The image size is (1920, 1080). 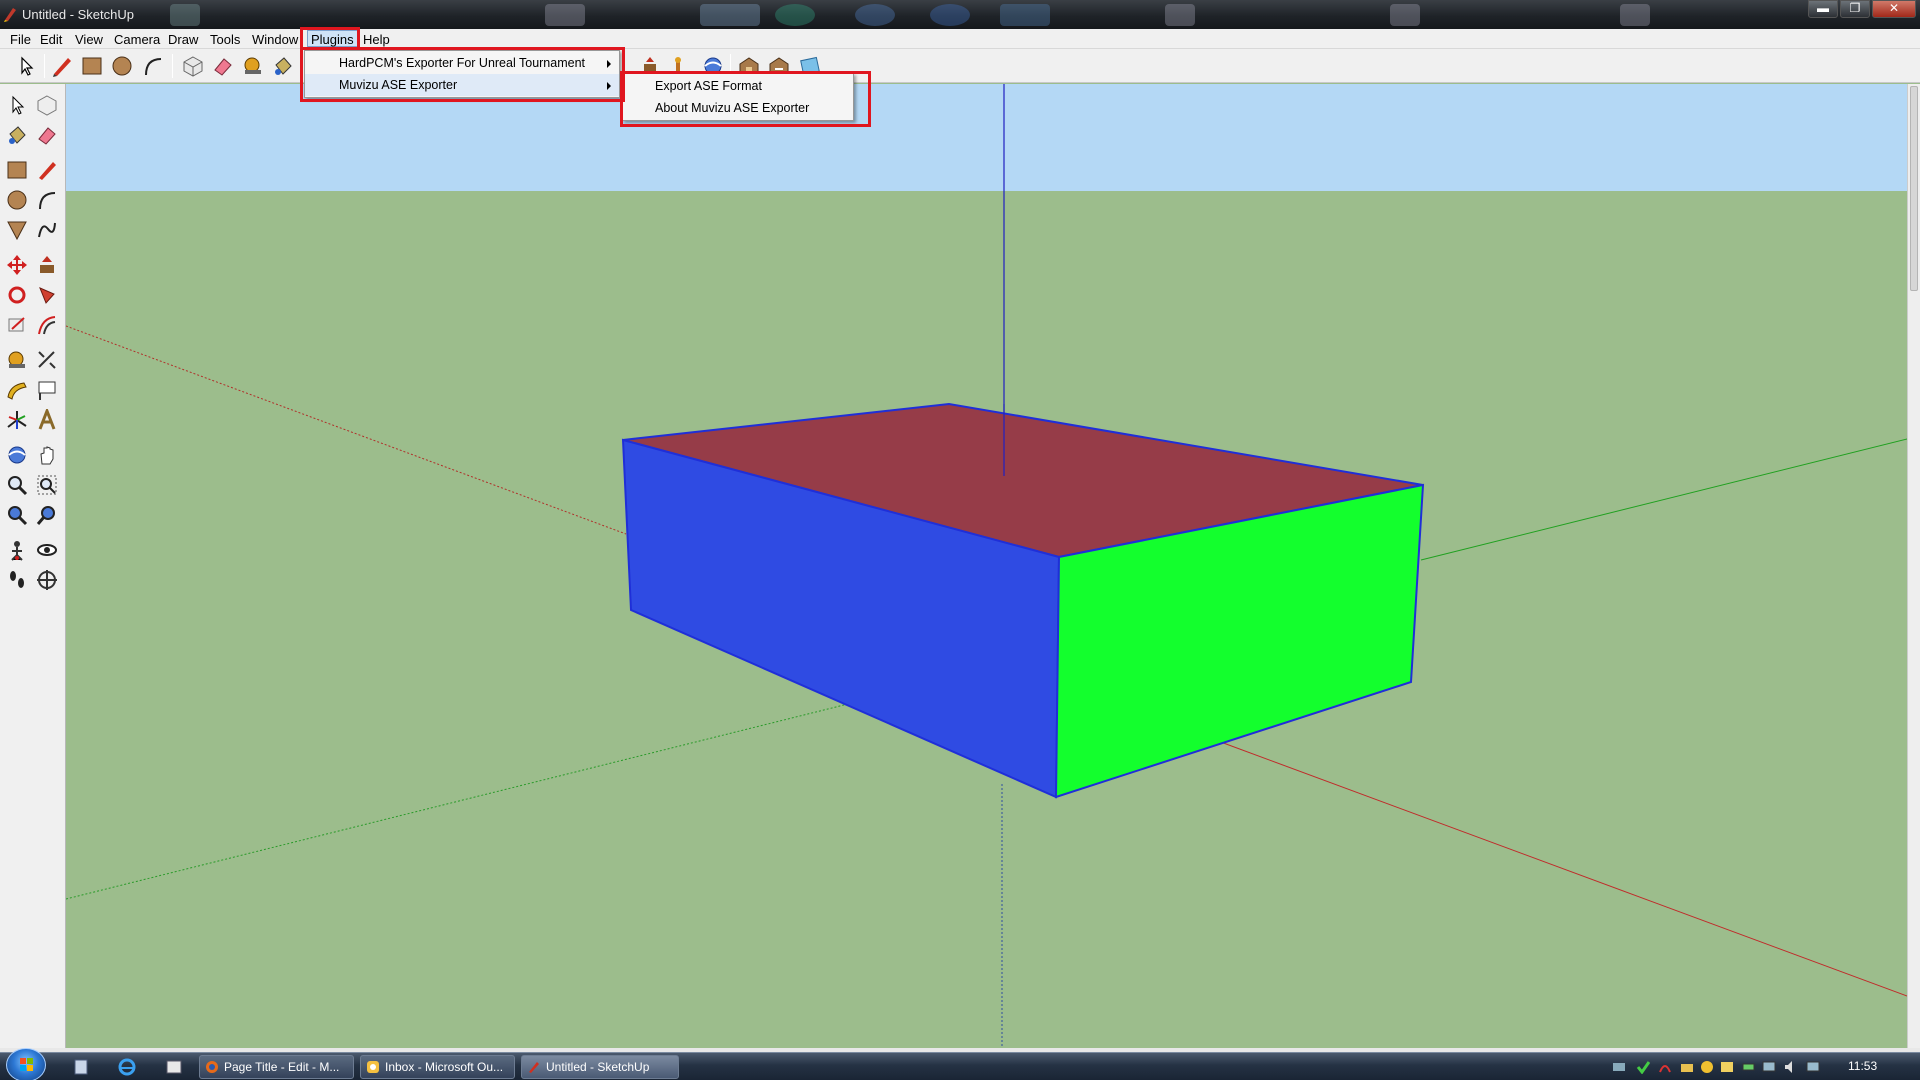 I want to click on start-button, so click(x=26, y=1064).